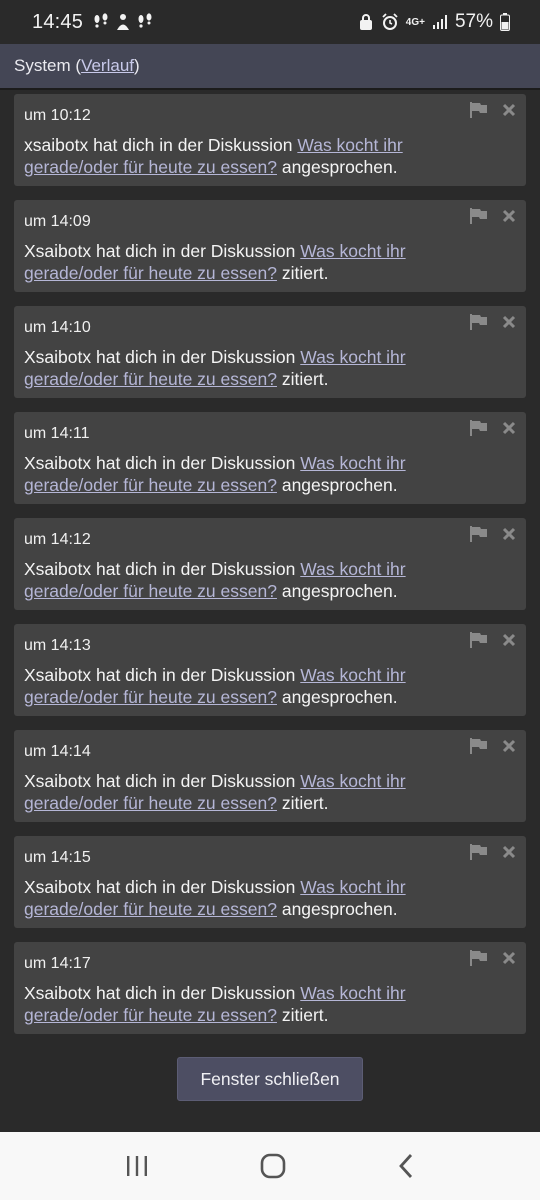  I want to click on history-link: Verlauf, so click(107, 66).